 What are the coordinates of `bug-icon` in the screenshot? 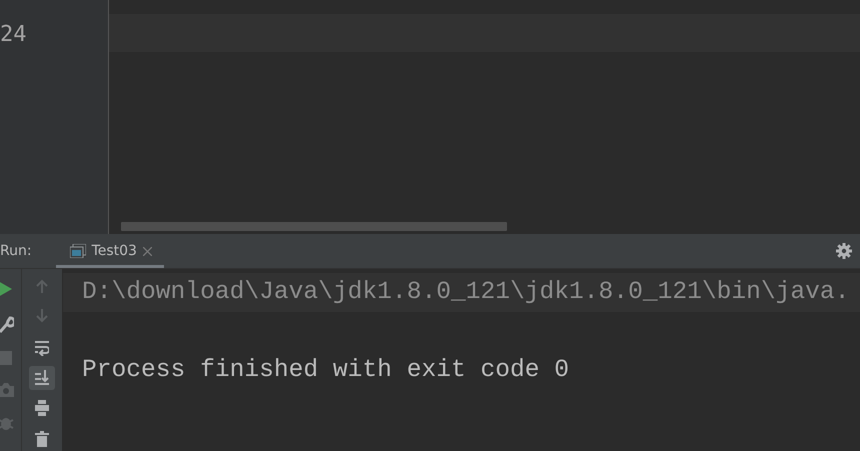 It's located at (7, 423).